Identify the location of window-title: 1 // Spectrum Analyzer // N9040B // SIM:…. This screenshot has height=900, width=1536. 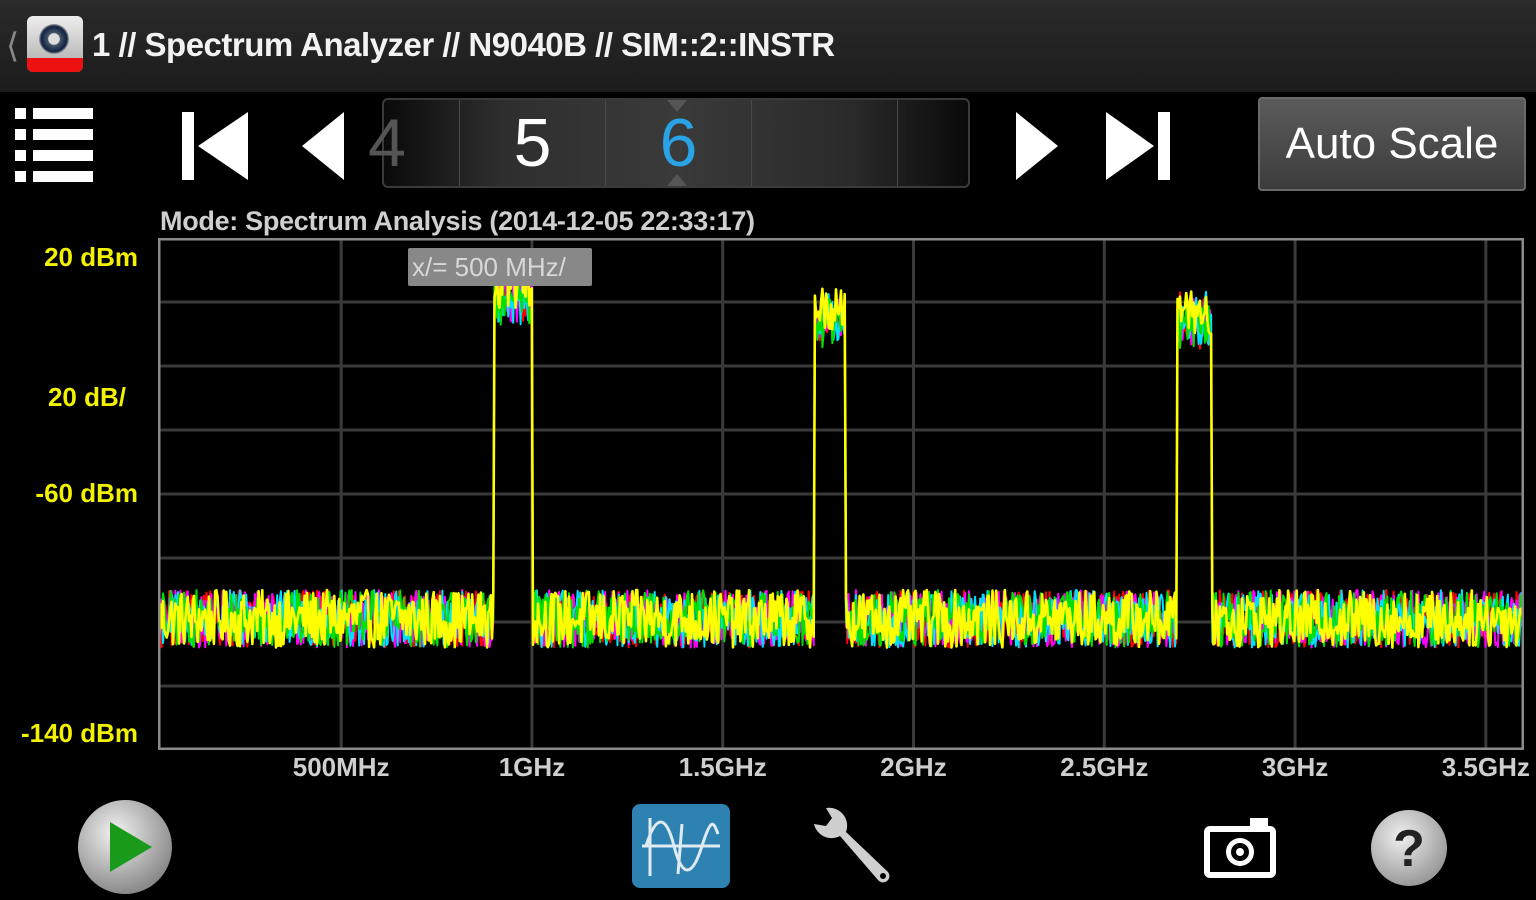
(463, 44).